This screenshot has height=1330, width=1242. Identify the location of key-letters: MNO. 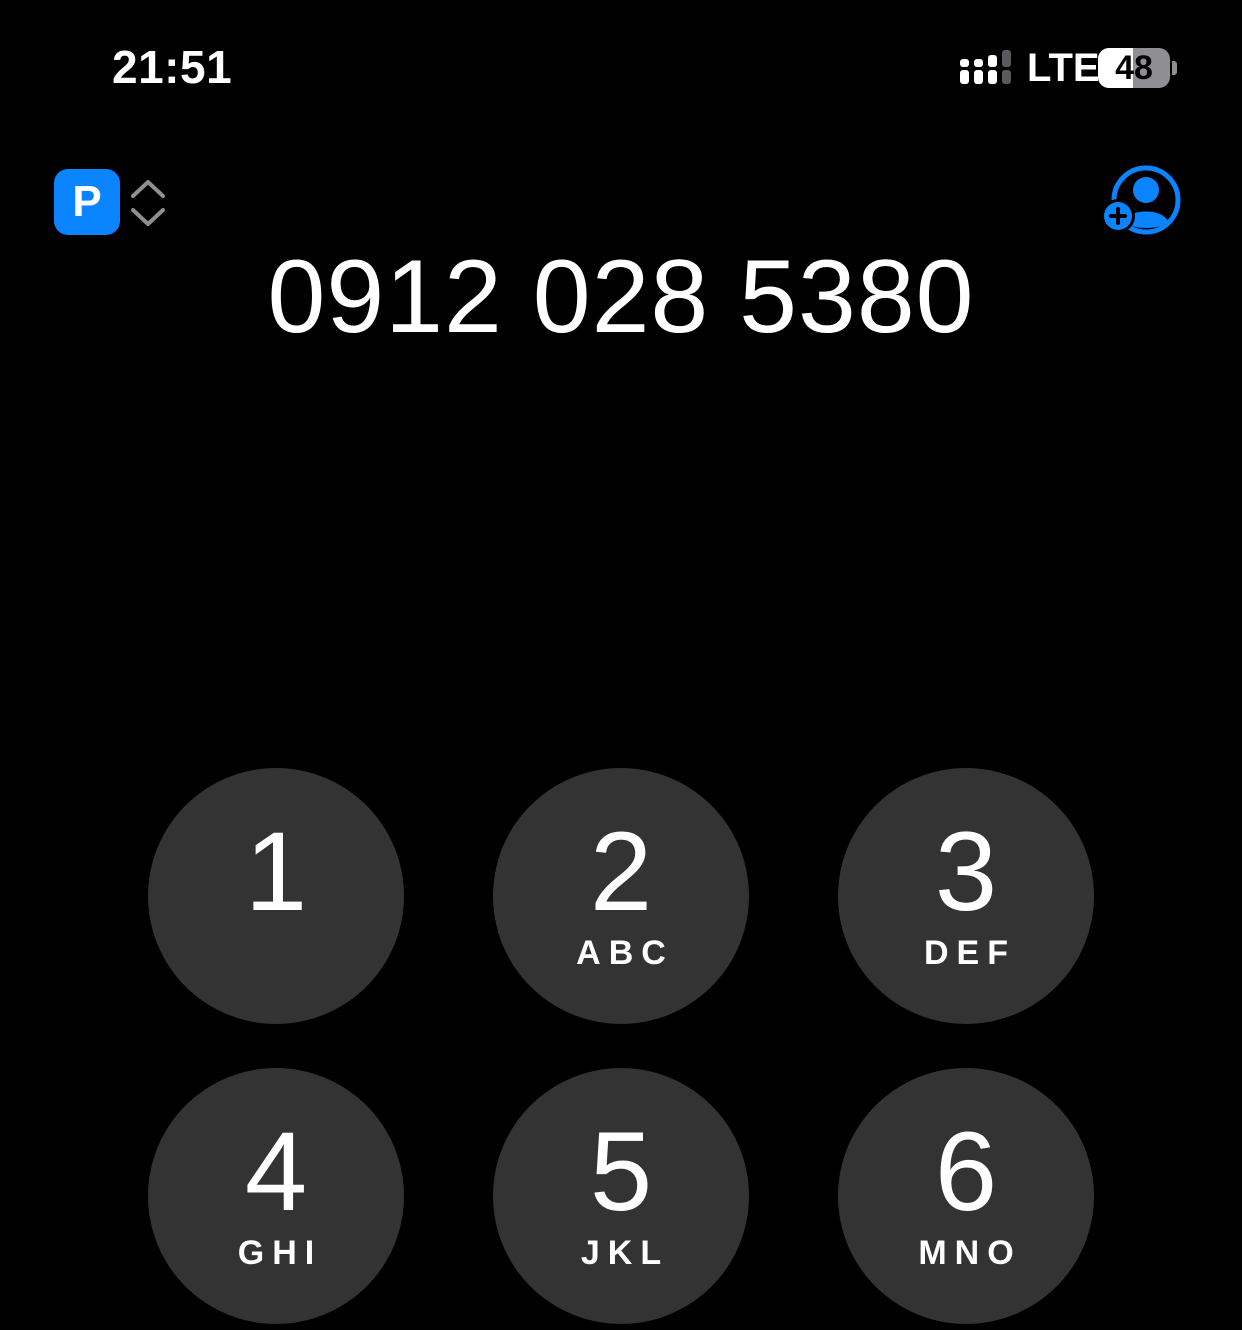
(970, 1253).